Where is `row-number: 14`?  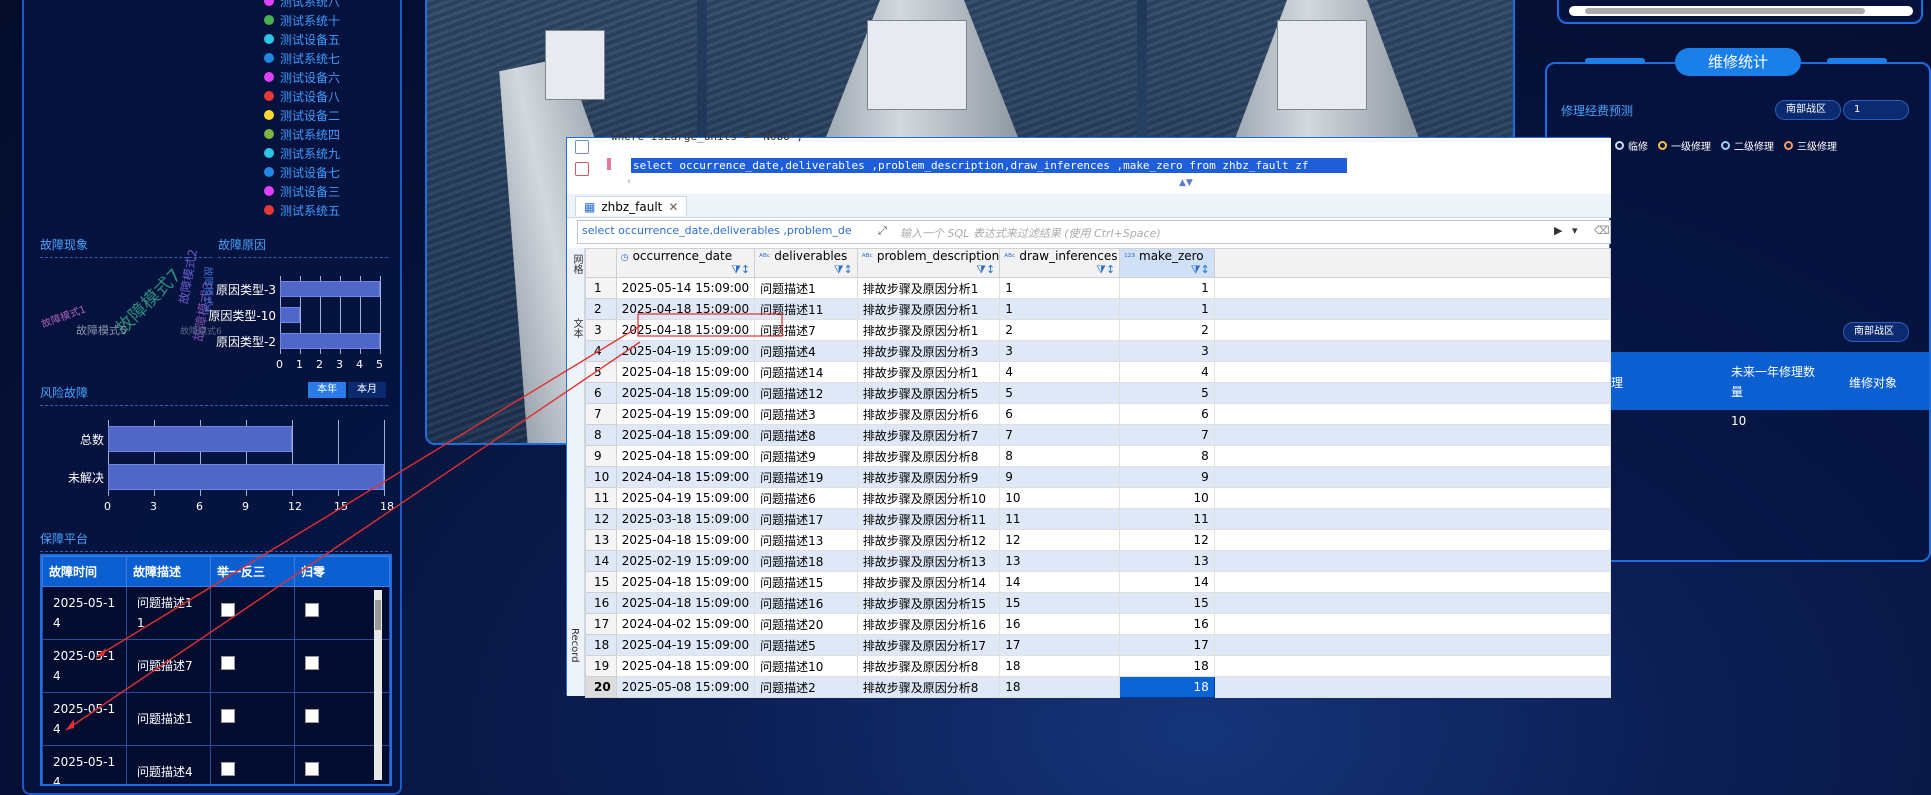 row-number: 14 is located at coordinates (601, 561).